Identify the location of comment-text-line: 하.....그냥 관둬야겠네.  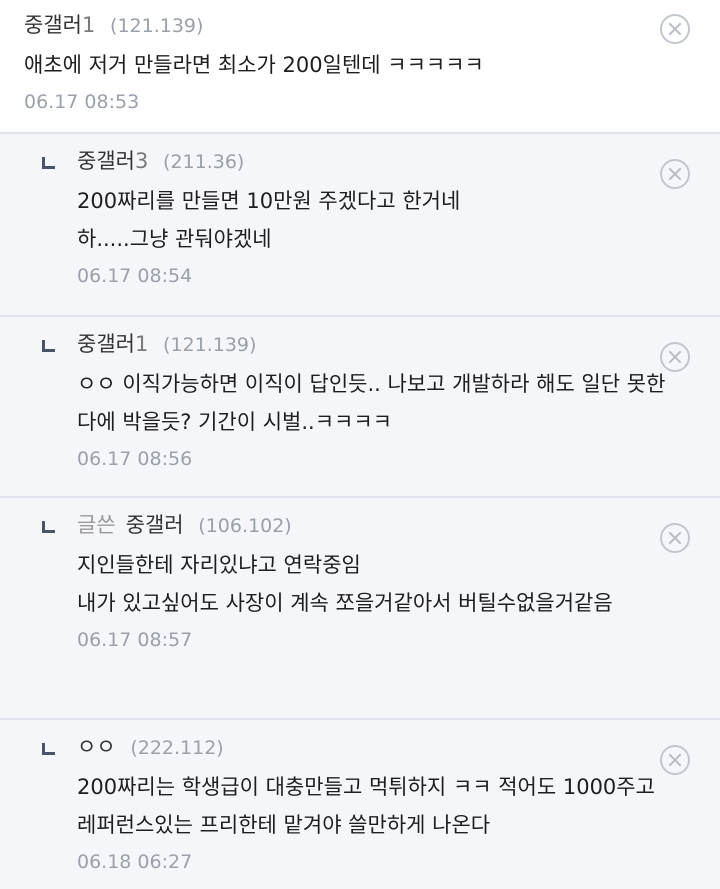
(174, 239).